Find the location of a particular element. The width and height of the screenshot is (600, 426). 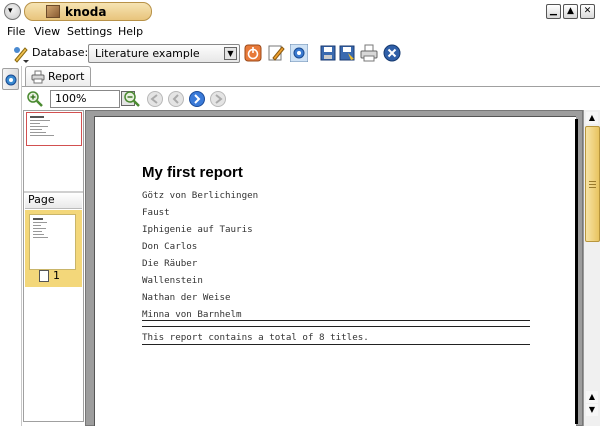

scrollbar-thumb is located at coordinates (592, 184).